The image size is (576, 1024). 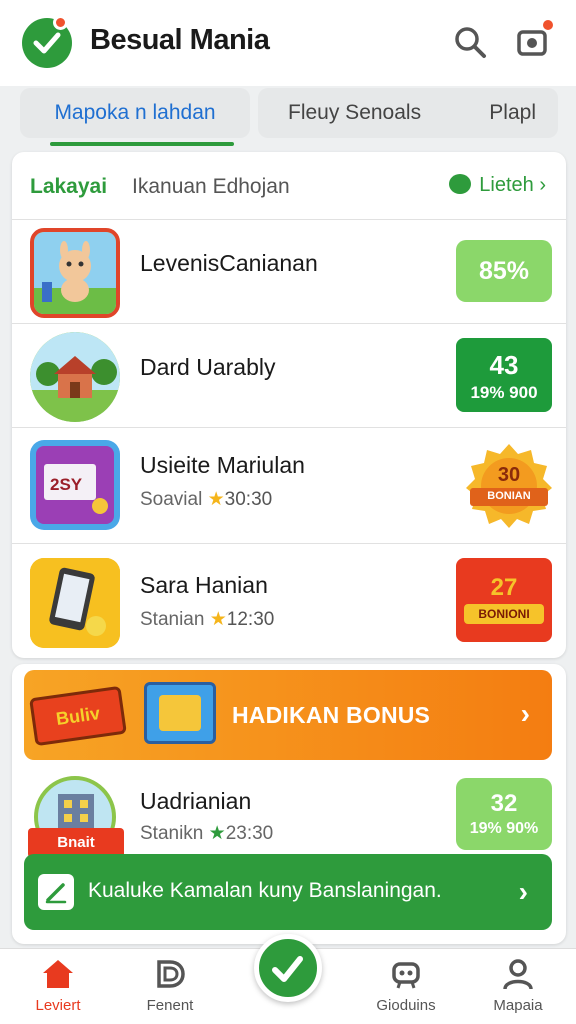 I want to click on home-icon, so click(x=58, y=974).